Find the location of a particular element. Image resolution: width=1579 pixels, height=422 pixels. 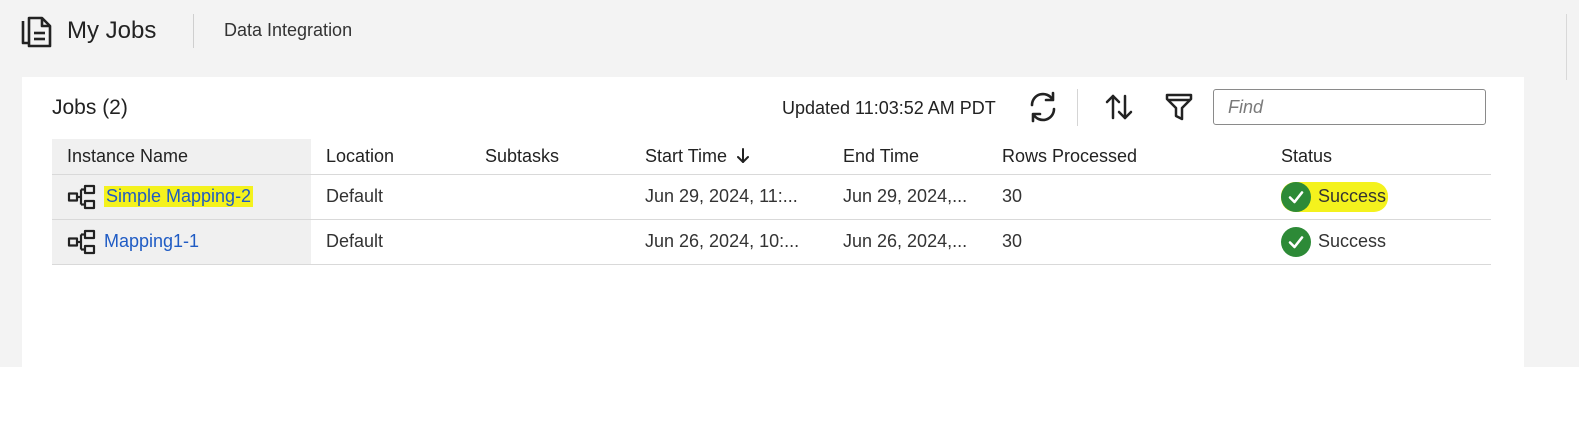

sort-descending-arrow-icon is located at coordinates (743, 155).